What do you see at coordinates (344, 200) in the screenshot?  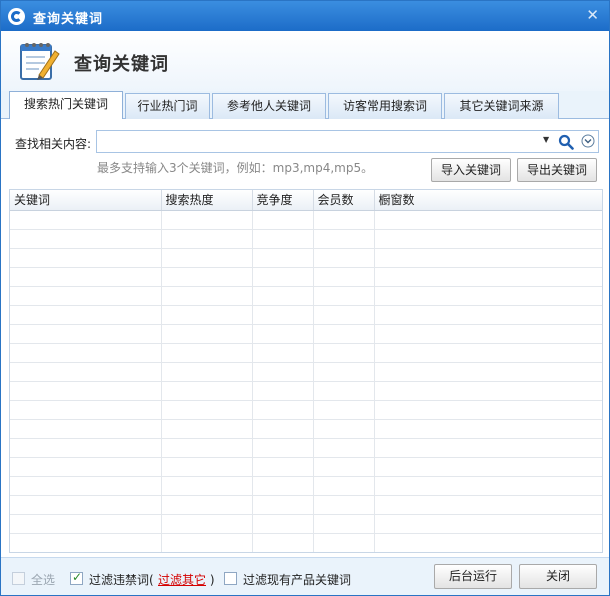 I see `column-header-members: 会员数` at bounding box center [344, 200].